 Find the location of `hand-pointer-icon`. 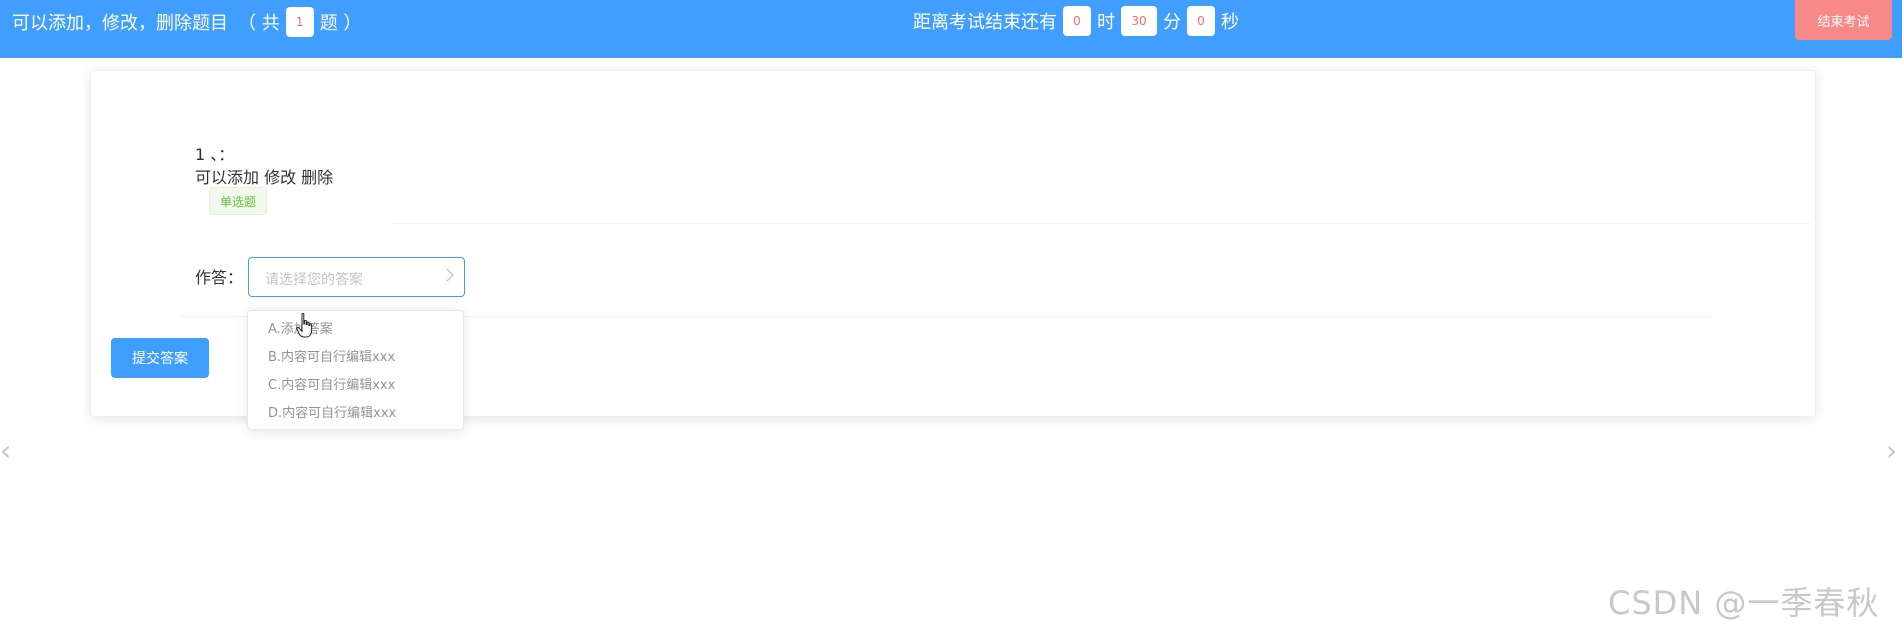

hand-pointer-icon is located at coordinates (305, 326).